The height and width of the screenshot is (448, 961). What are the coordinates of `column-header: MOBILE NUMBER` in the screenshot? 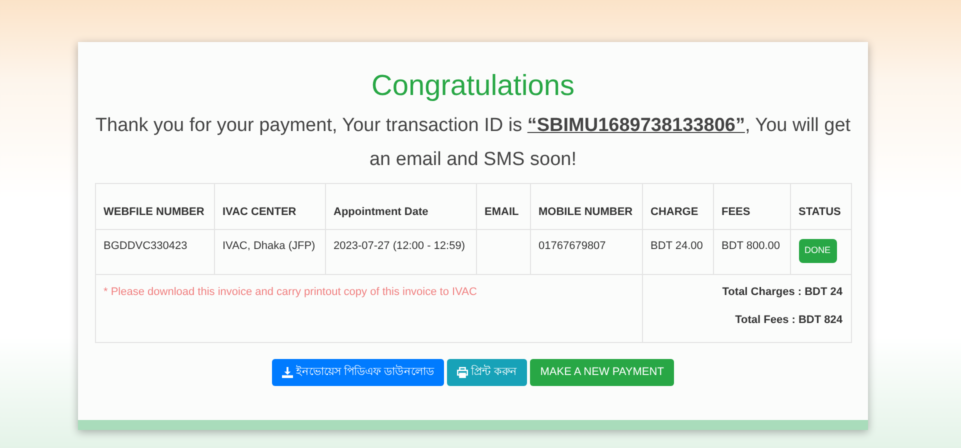 It's located at (586, 207).